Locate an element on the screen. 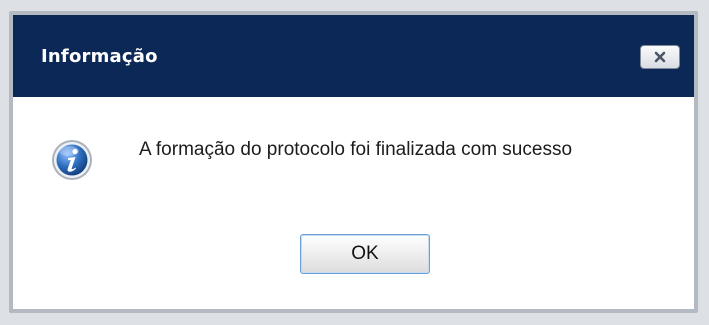  close-icon is located at coordinates (660, 57).